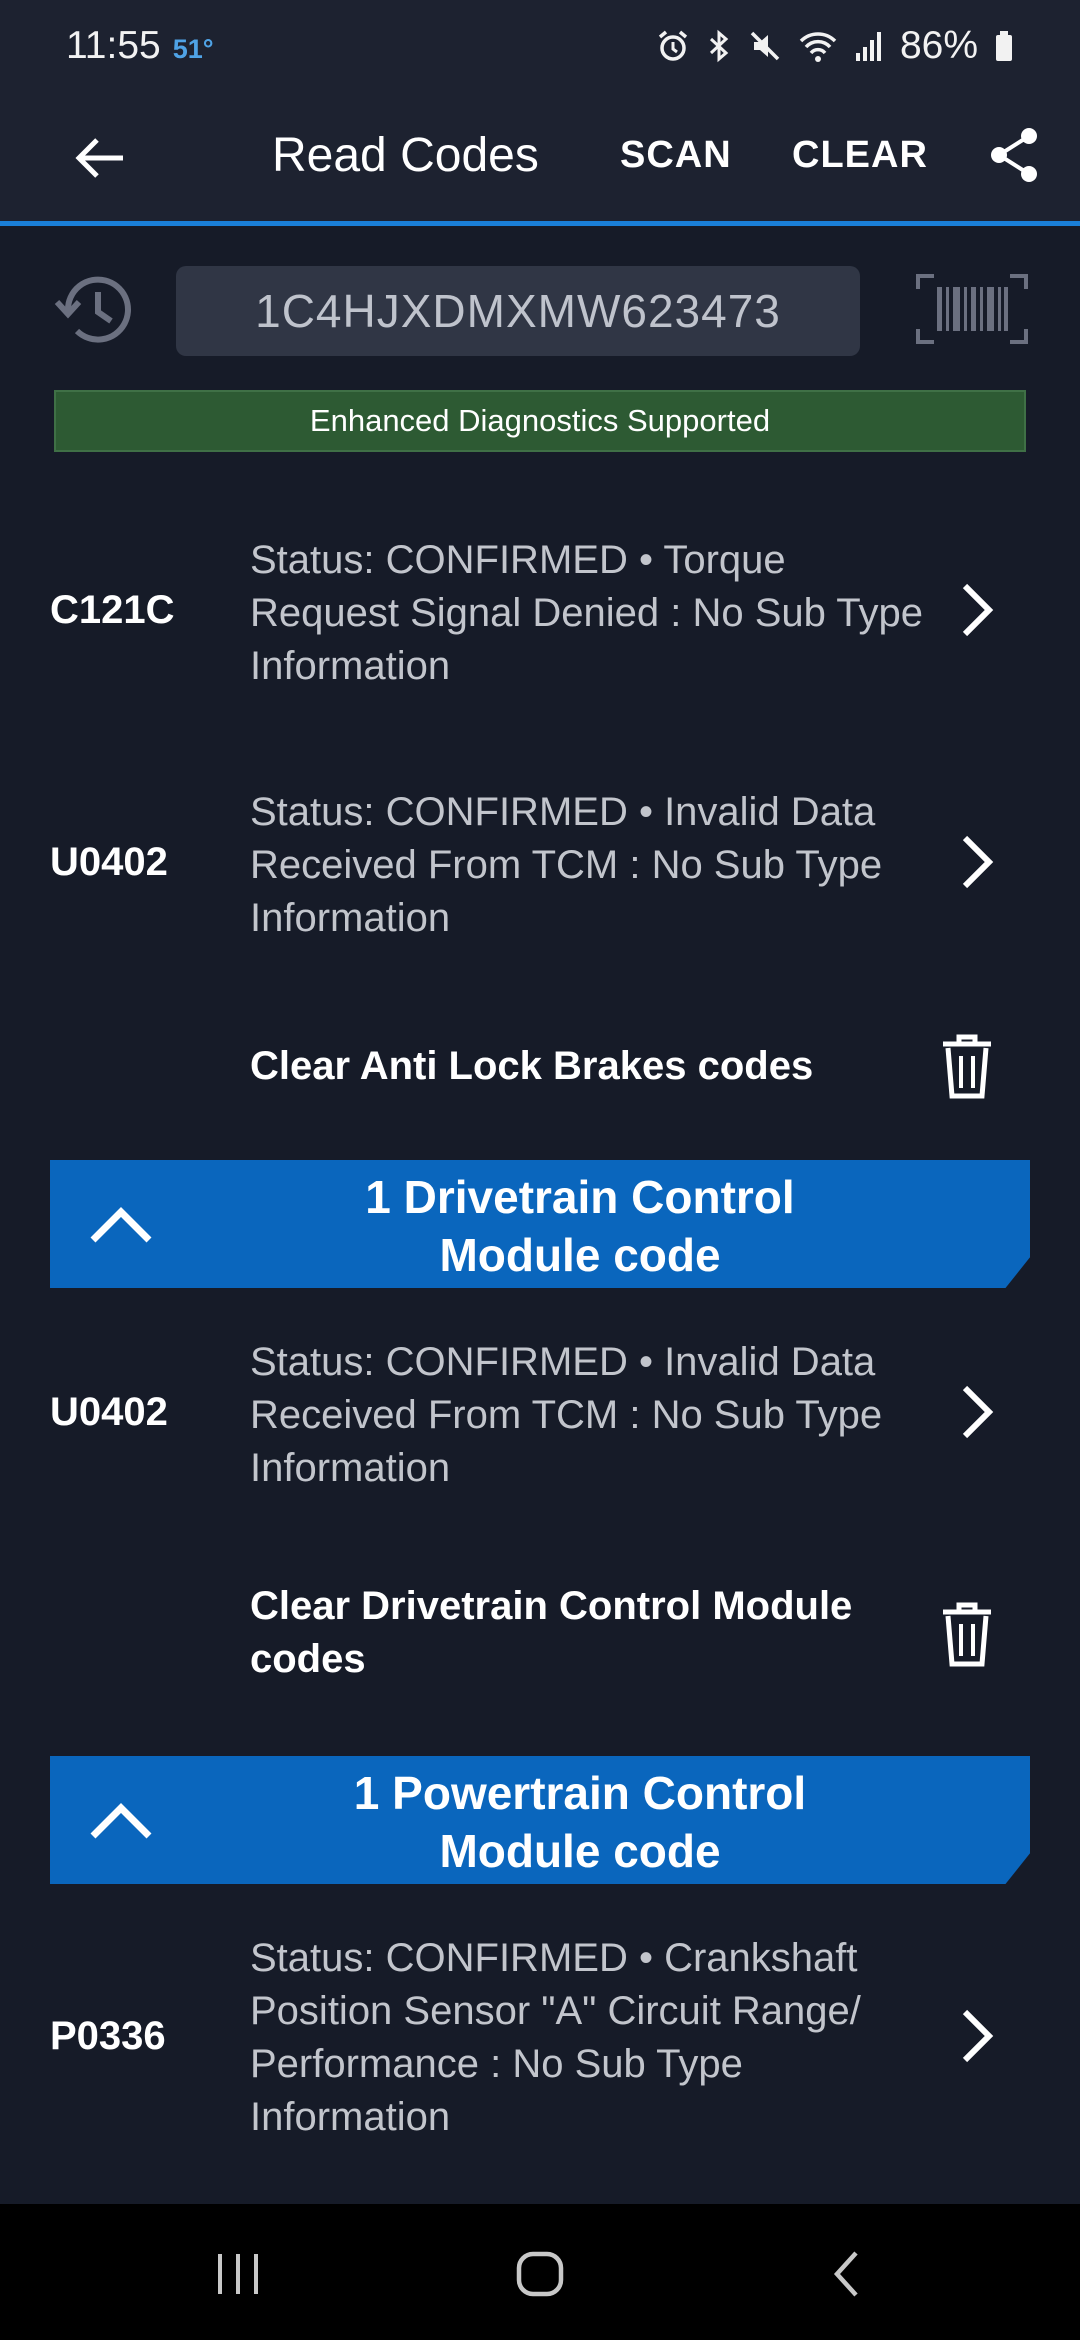  Describe the element at coordinates (818, 46) in the screenshot. I see `wifi-icon` at that location.